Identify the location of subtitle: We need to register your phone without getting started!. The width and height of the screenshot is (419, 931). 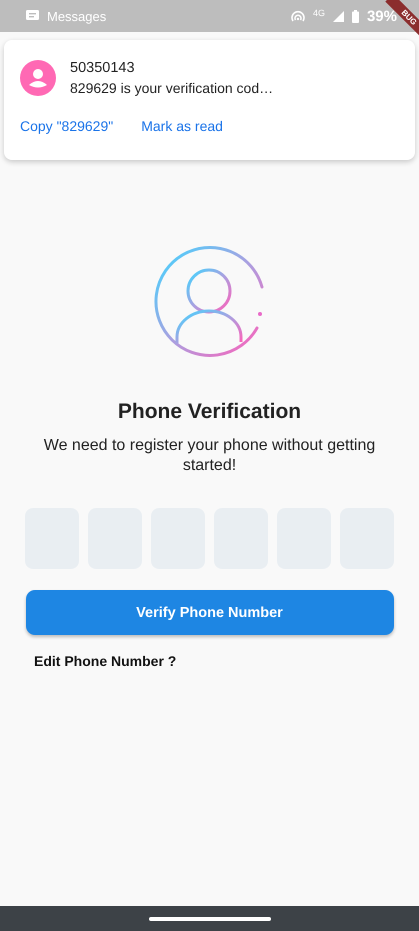
(209, 456).